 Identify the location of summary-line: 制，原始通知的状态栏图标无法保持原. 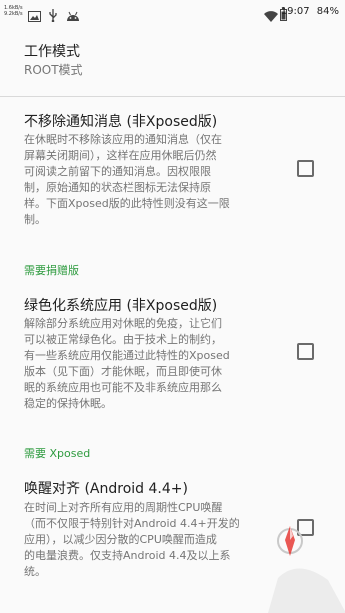
(117, 187).